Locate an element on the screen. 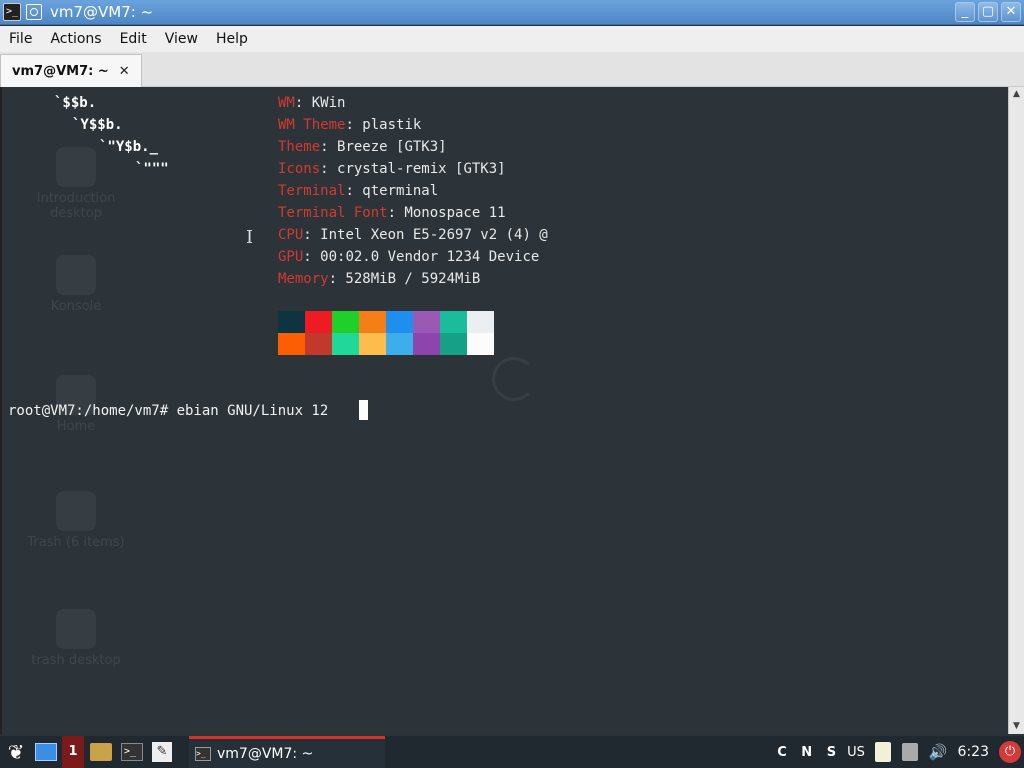  menu-edit: Edit is located at coordinates (133, 39).